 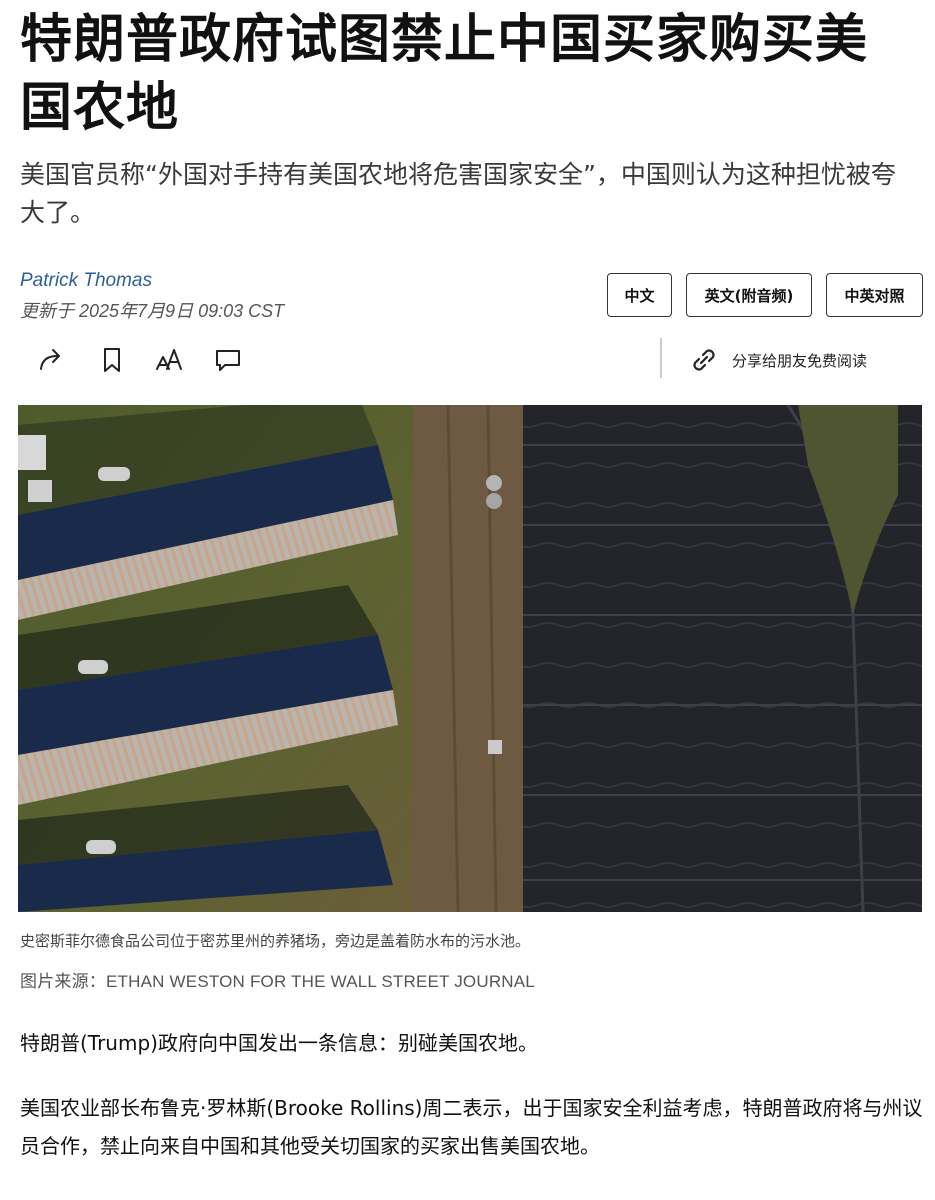 I want to click on gift-article-button: 分享给朋友免费阅读, so click(x=777, y=360).